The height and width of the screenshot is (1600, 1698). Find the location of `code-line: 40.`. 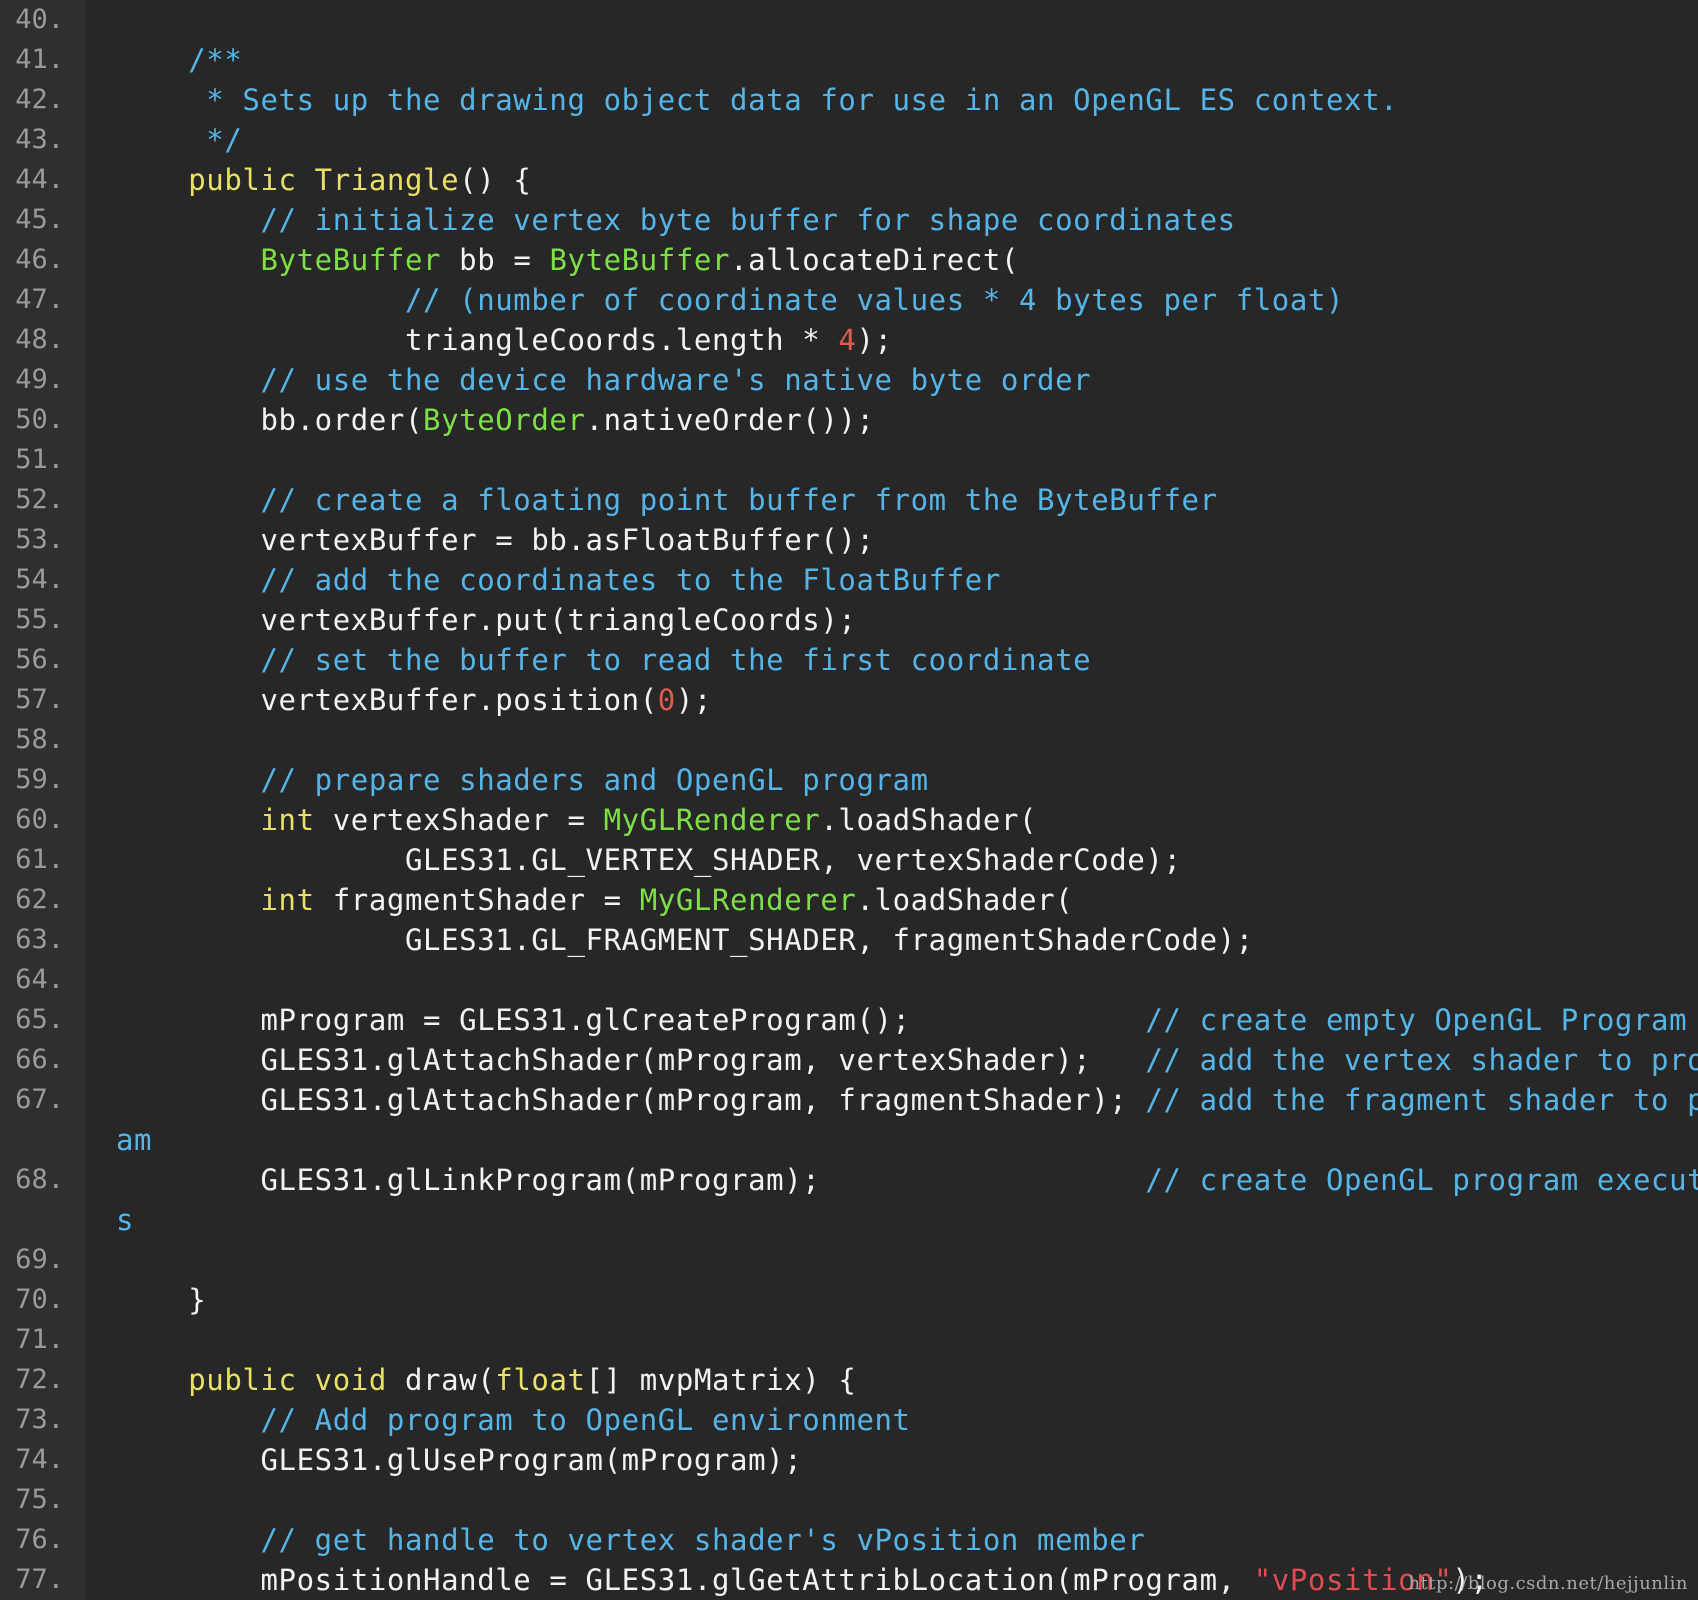

code-line: 40. is located at coordinates (849, 20).